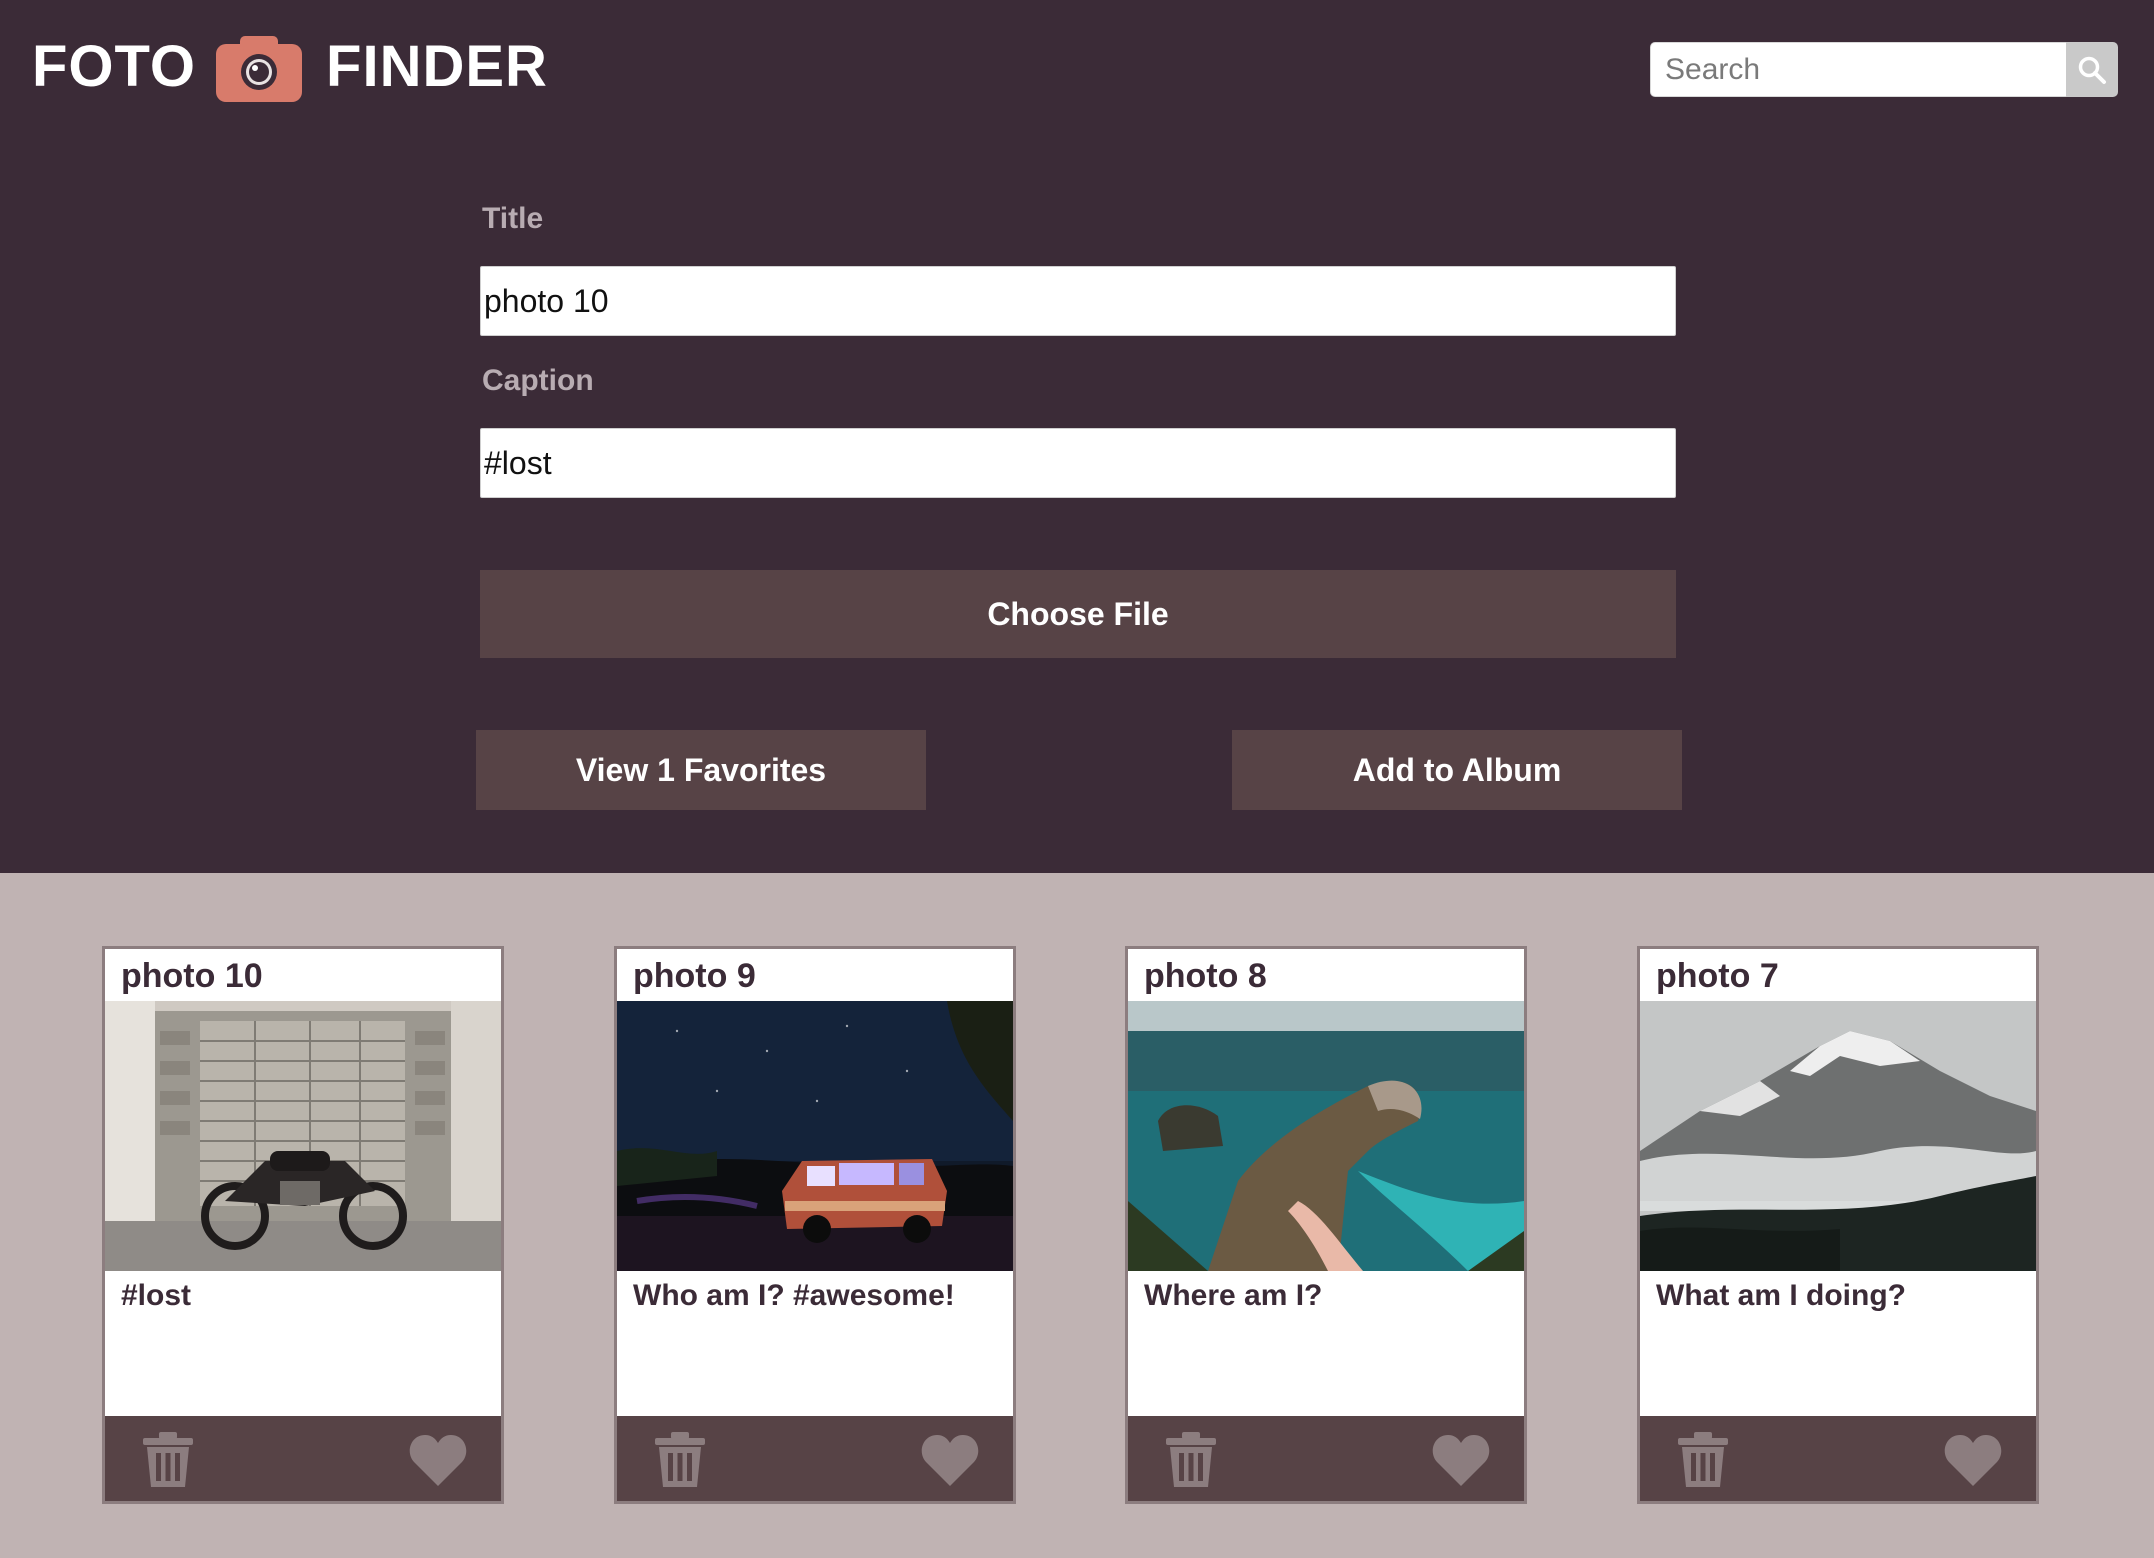  I want to click on caption-input: #lost, so click(1078, 463).